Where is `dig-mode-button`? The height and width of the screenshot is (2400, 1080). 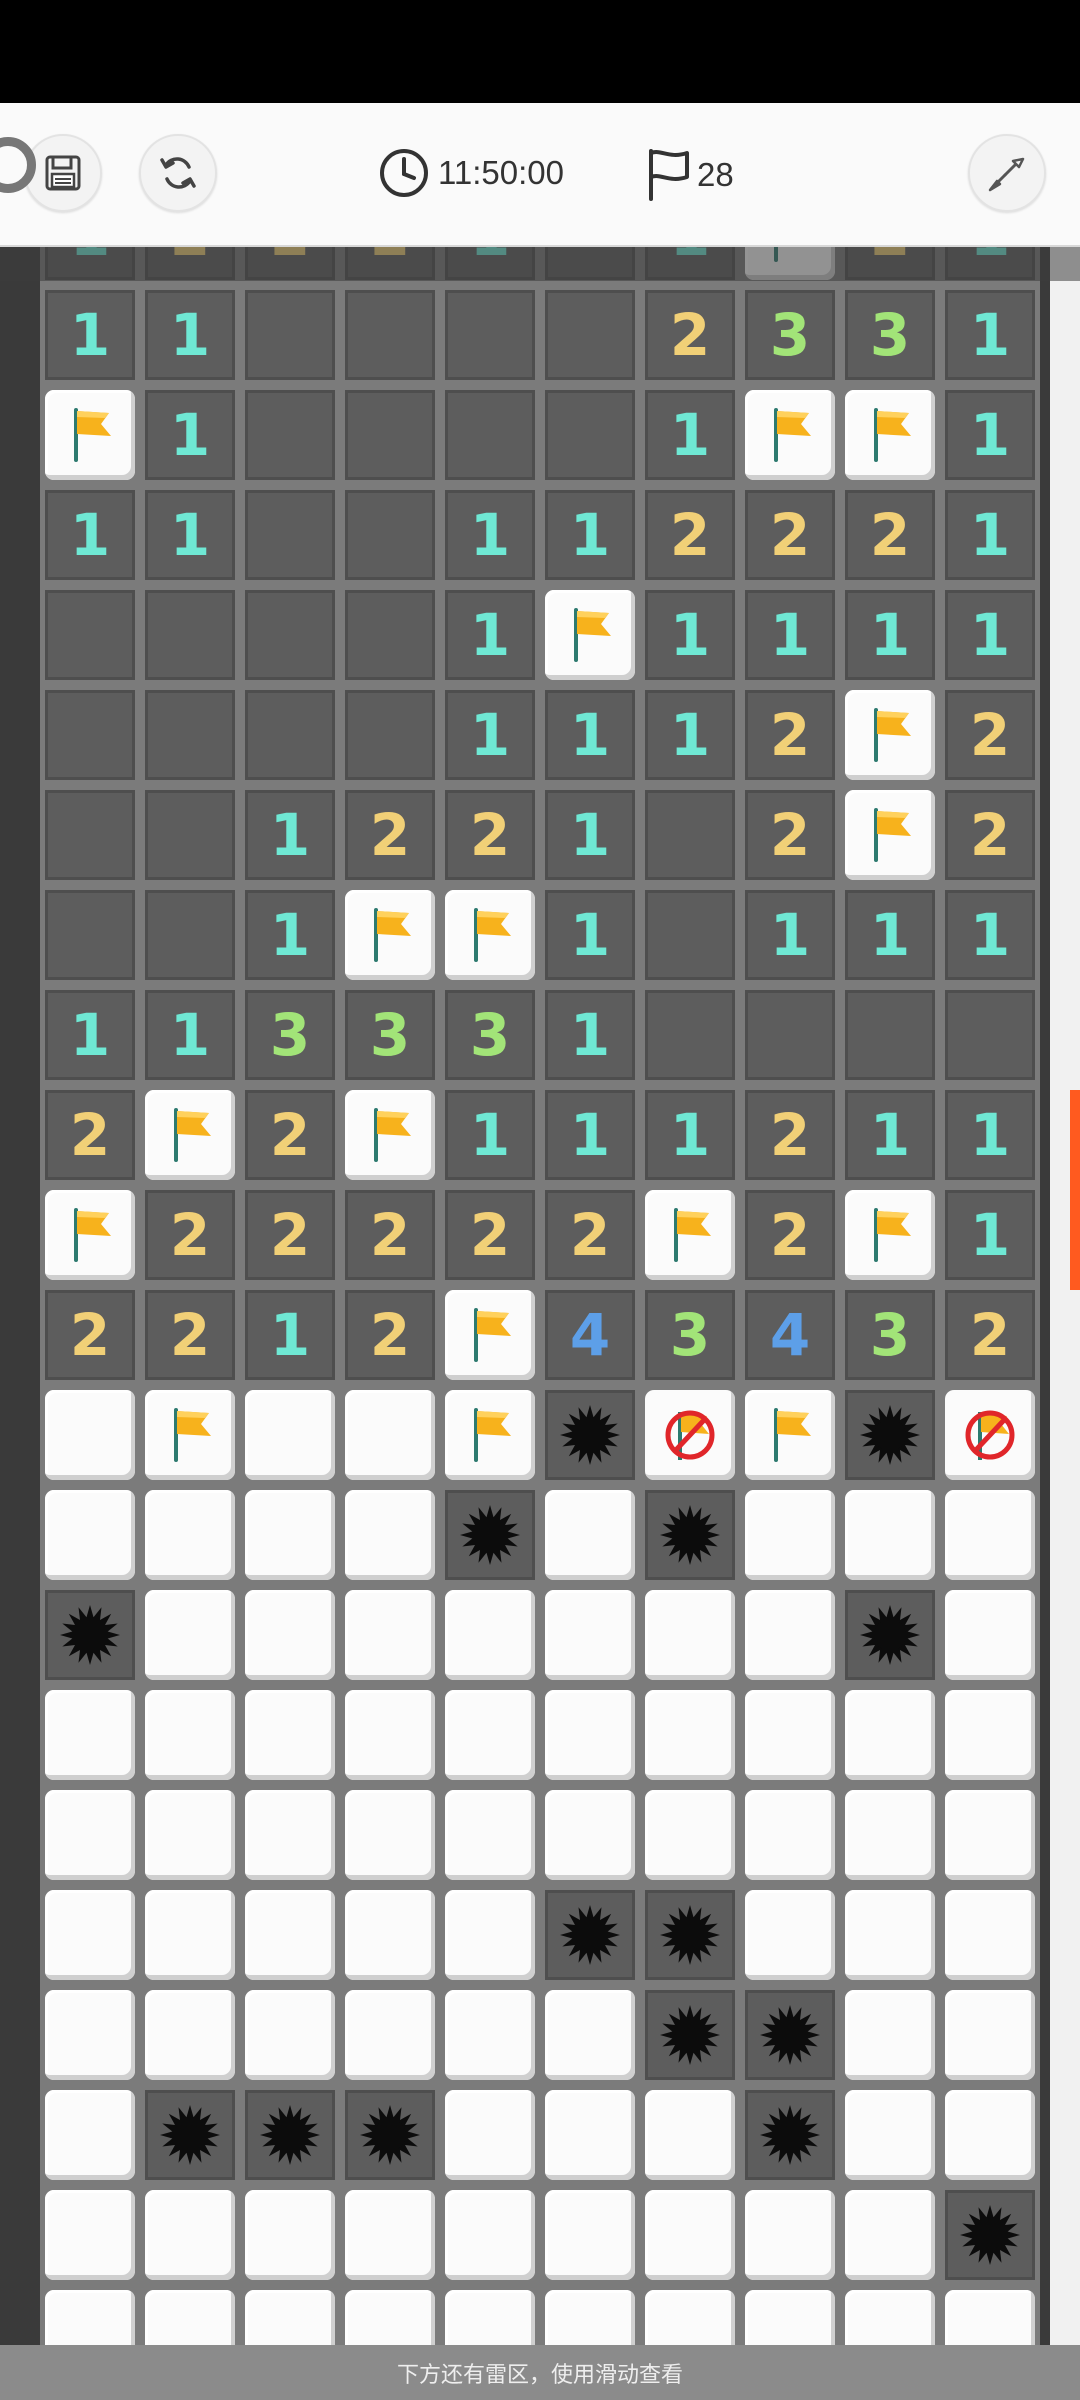
dig-mode-button is located at coordinates (1007, 173).